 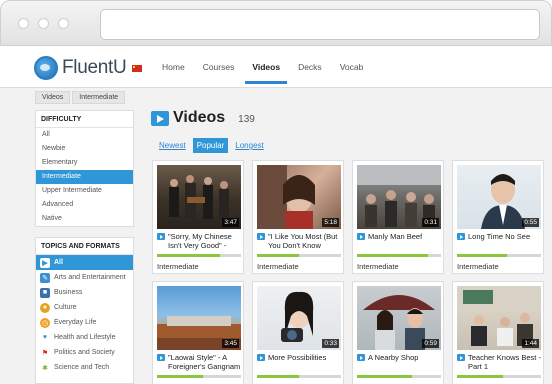 What do you see at coordinates (530, 222) in the screenshot?
I see `video-duration: 0:55` at bounding box center [530, 222].